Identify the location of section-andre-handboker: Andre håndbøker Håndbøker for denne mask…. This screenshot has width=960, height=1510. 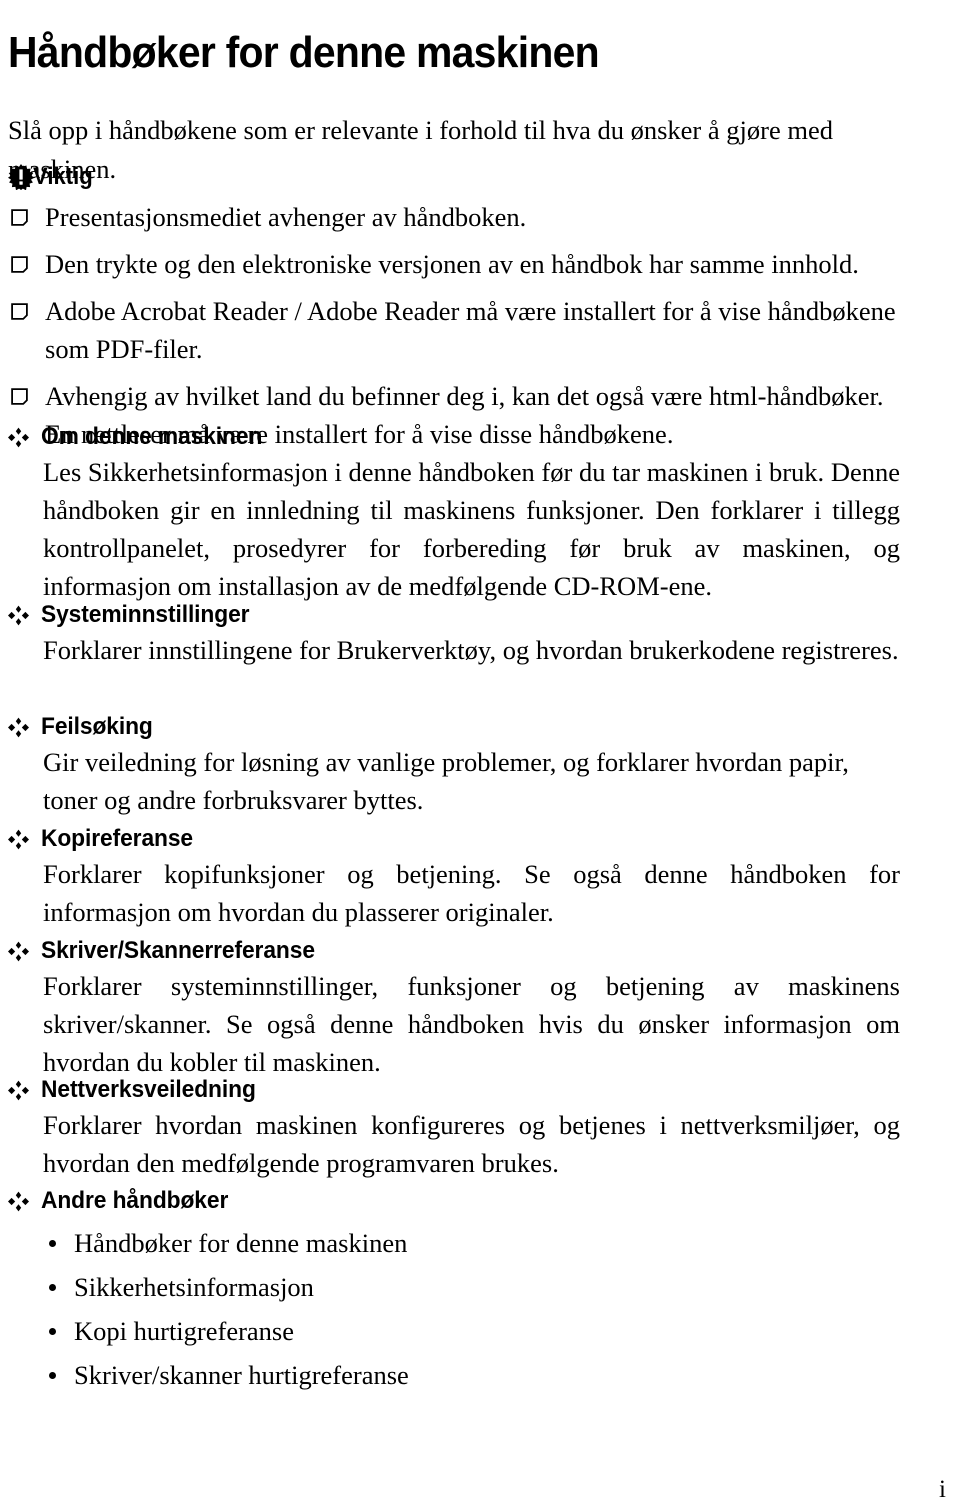
(454, 1293).